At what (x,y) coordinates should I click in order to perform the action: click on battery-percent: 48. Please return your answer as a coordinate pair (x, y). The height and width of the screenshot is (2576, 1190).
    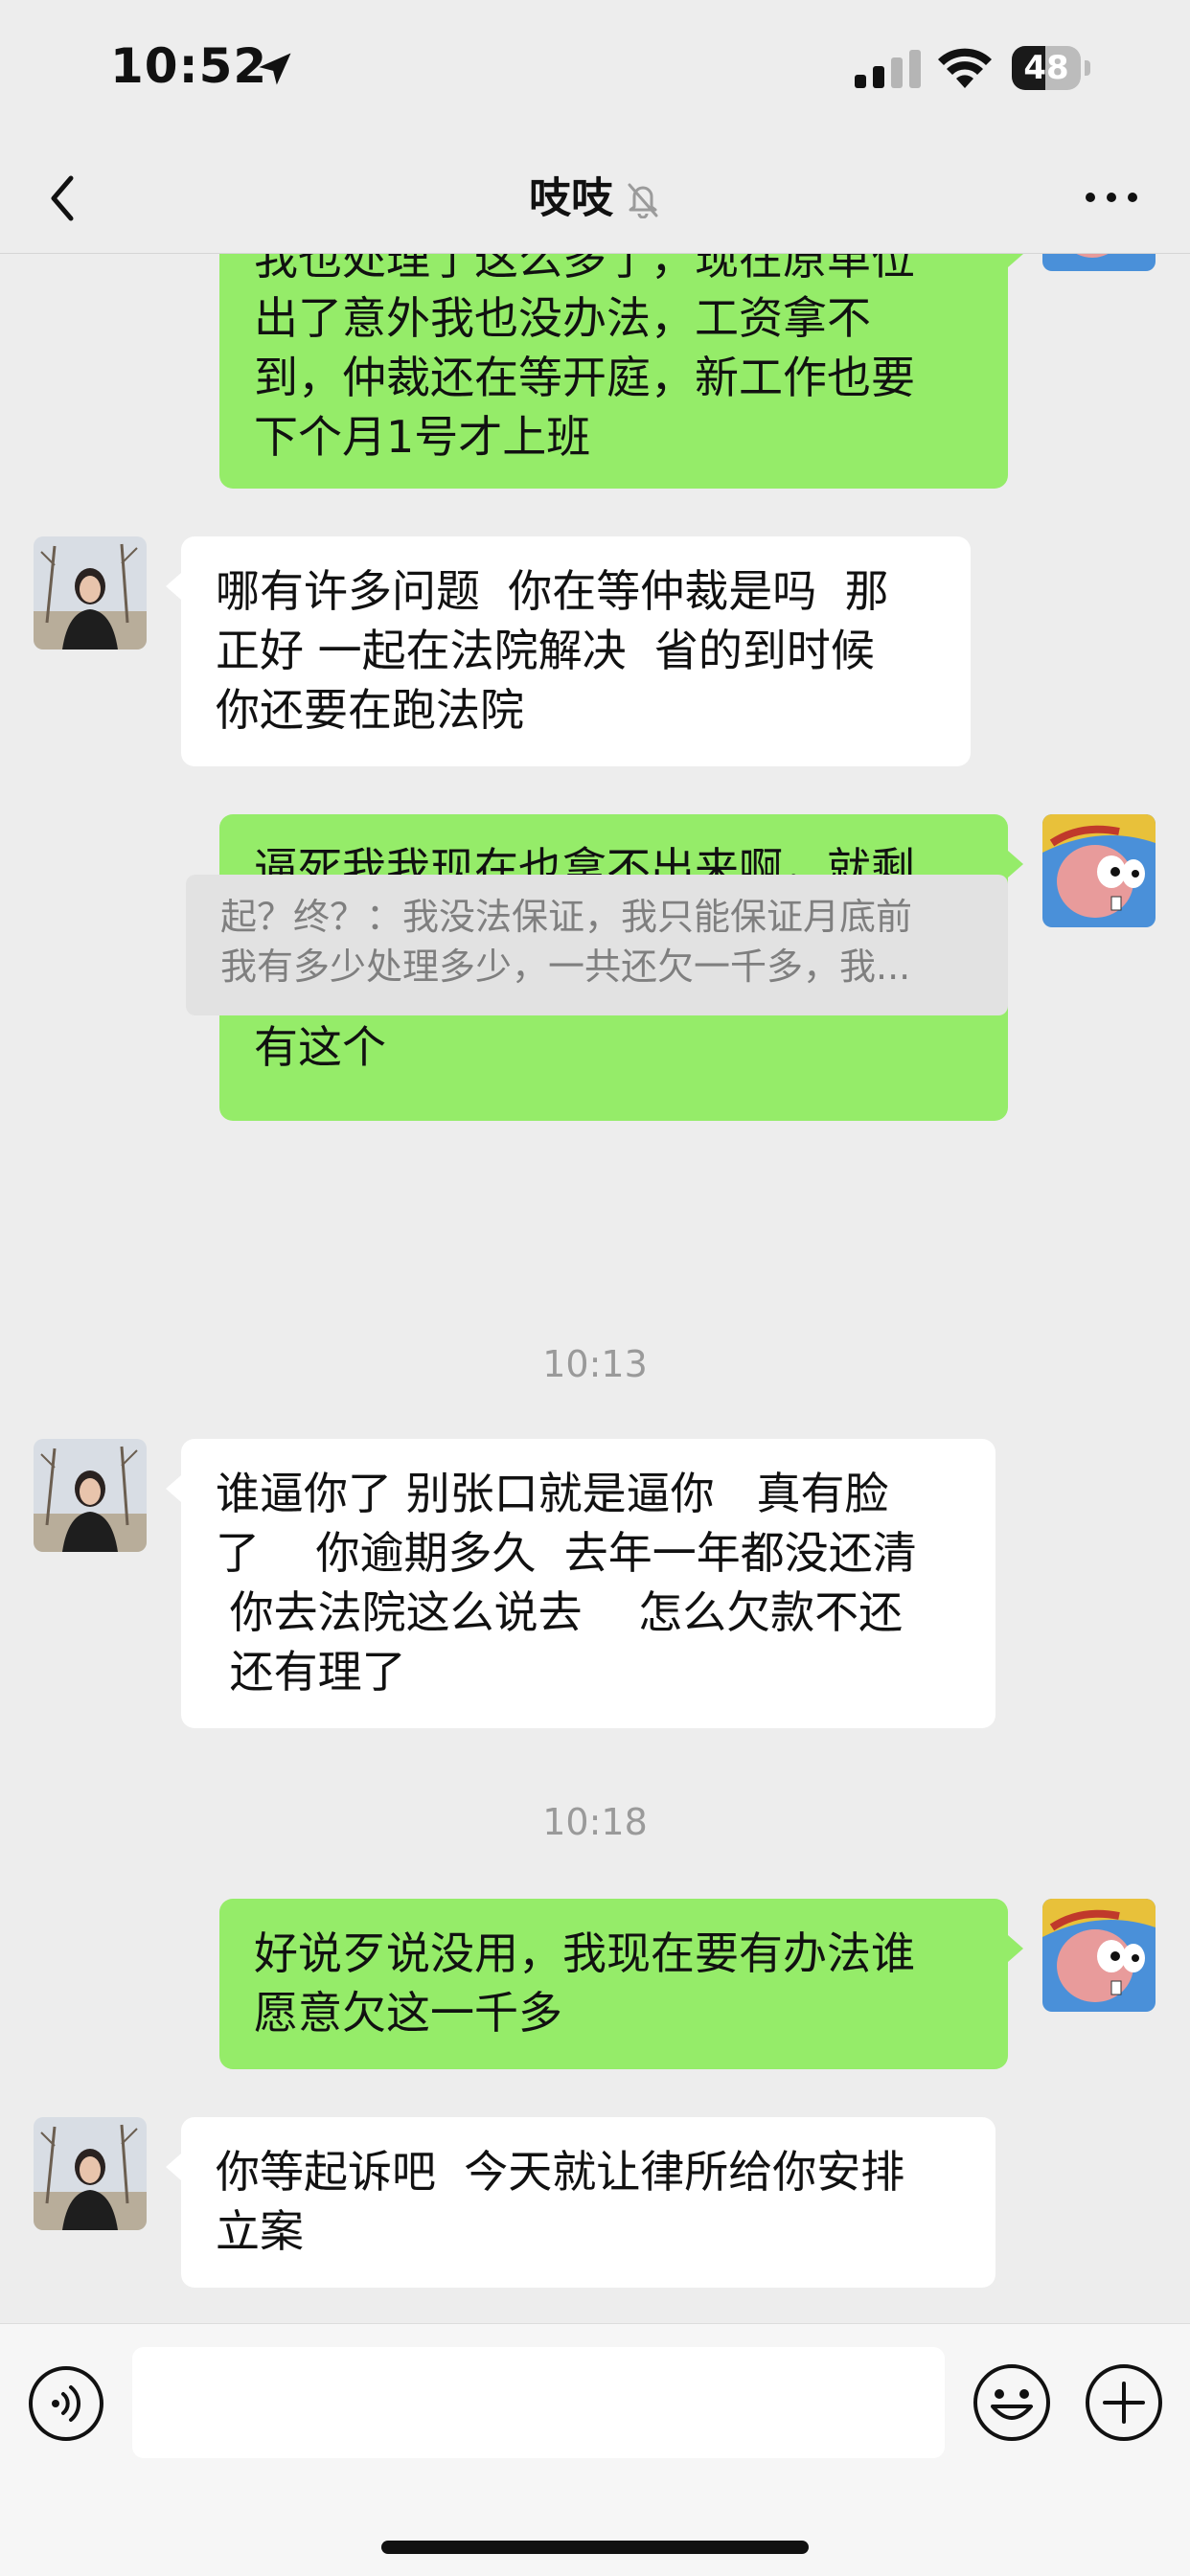
    Looking at the image, I should click on (1046, 68).